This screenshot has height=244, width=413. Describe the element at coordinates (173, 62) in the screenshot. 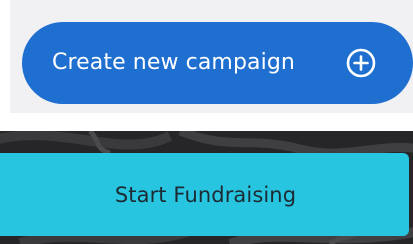

I see `create-new-campaign-label: Create new campaign` at that location.